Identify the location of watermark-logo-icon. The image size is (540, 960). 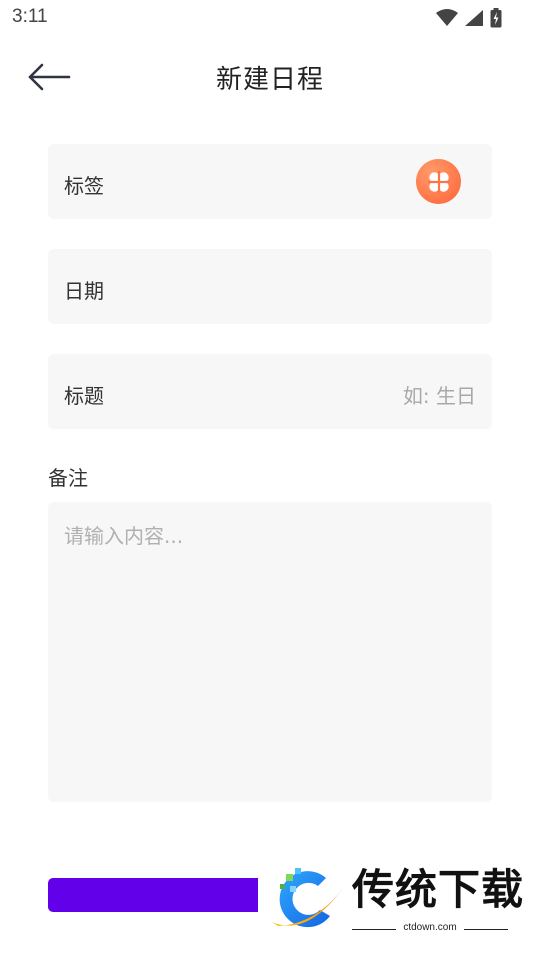
(309, 898).